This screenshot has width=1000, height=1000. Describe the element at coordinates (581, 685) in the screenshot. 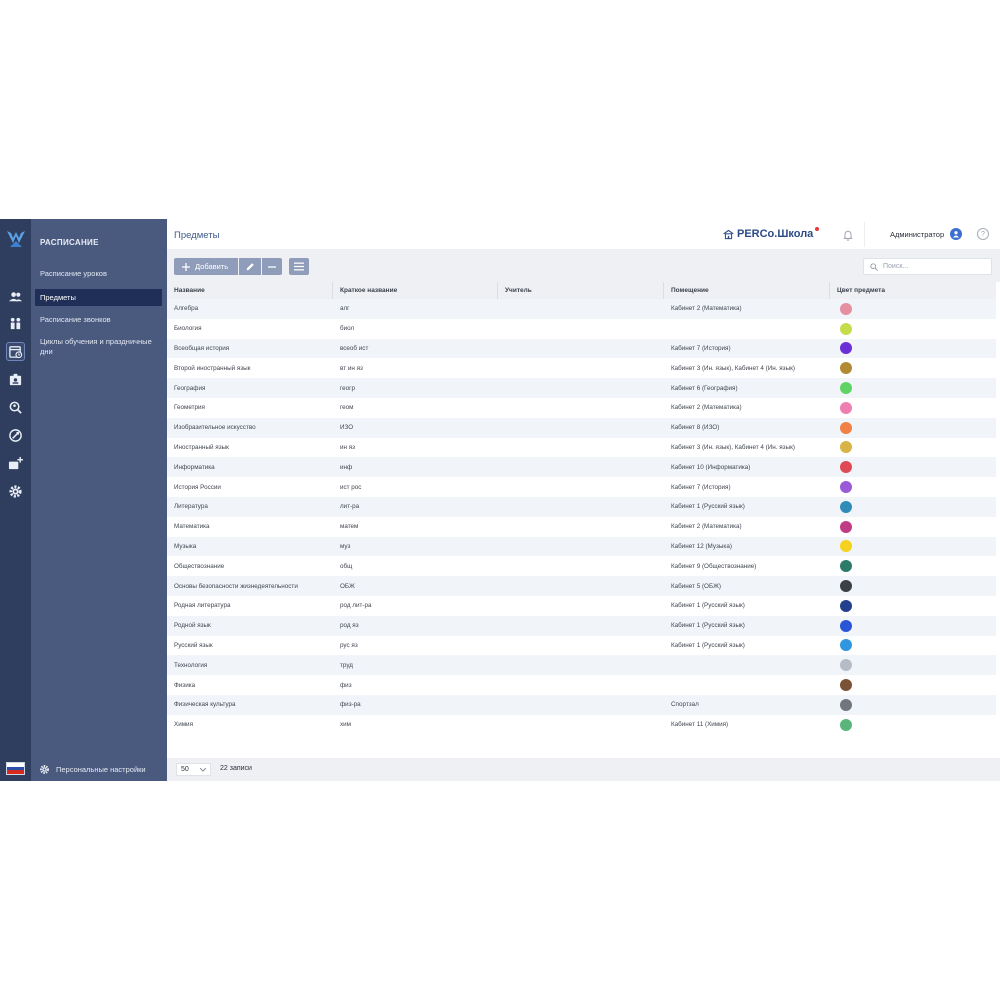

I see `table-row: Физика физ` at that location.